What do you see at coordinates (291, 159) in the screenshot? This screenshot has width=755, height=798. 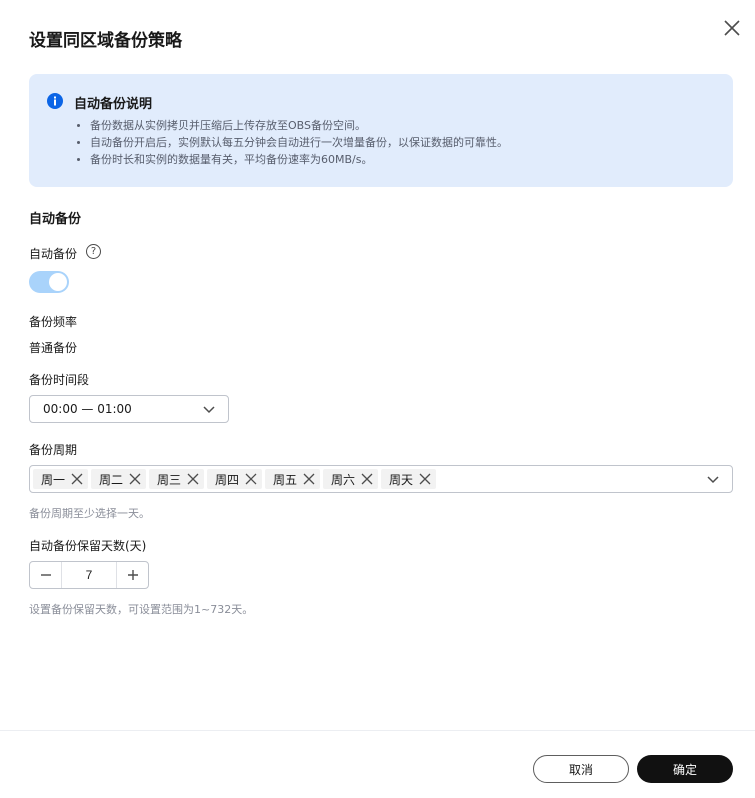 I see `notice-item: 备份时长和实例的数据量有关，平均备份速率为60MB/s。` at bounding box center [291, 159].